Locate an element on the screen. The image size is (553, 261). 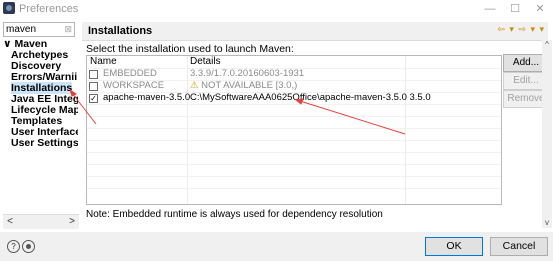
title-bar: Preferences — ☐ ✕ is located at coordinates (276, 9).